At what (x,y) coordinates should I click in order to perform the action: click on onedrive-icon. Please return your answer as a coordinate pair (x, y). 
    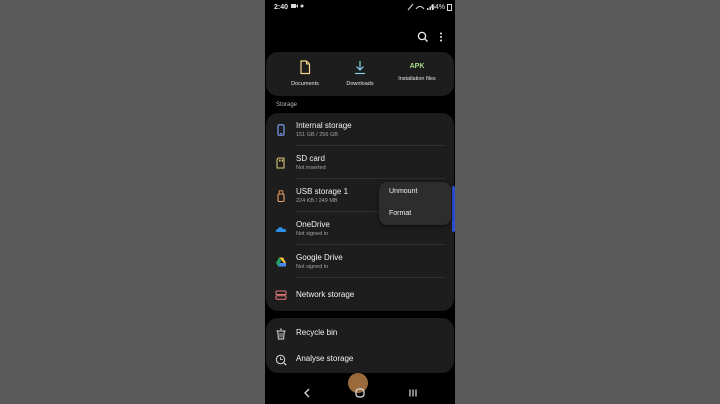
    Looking at the image, I should click on (281, 228).